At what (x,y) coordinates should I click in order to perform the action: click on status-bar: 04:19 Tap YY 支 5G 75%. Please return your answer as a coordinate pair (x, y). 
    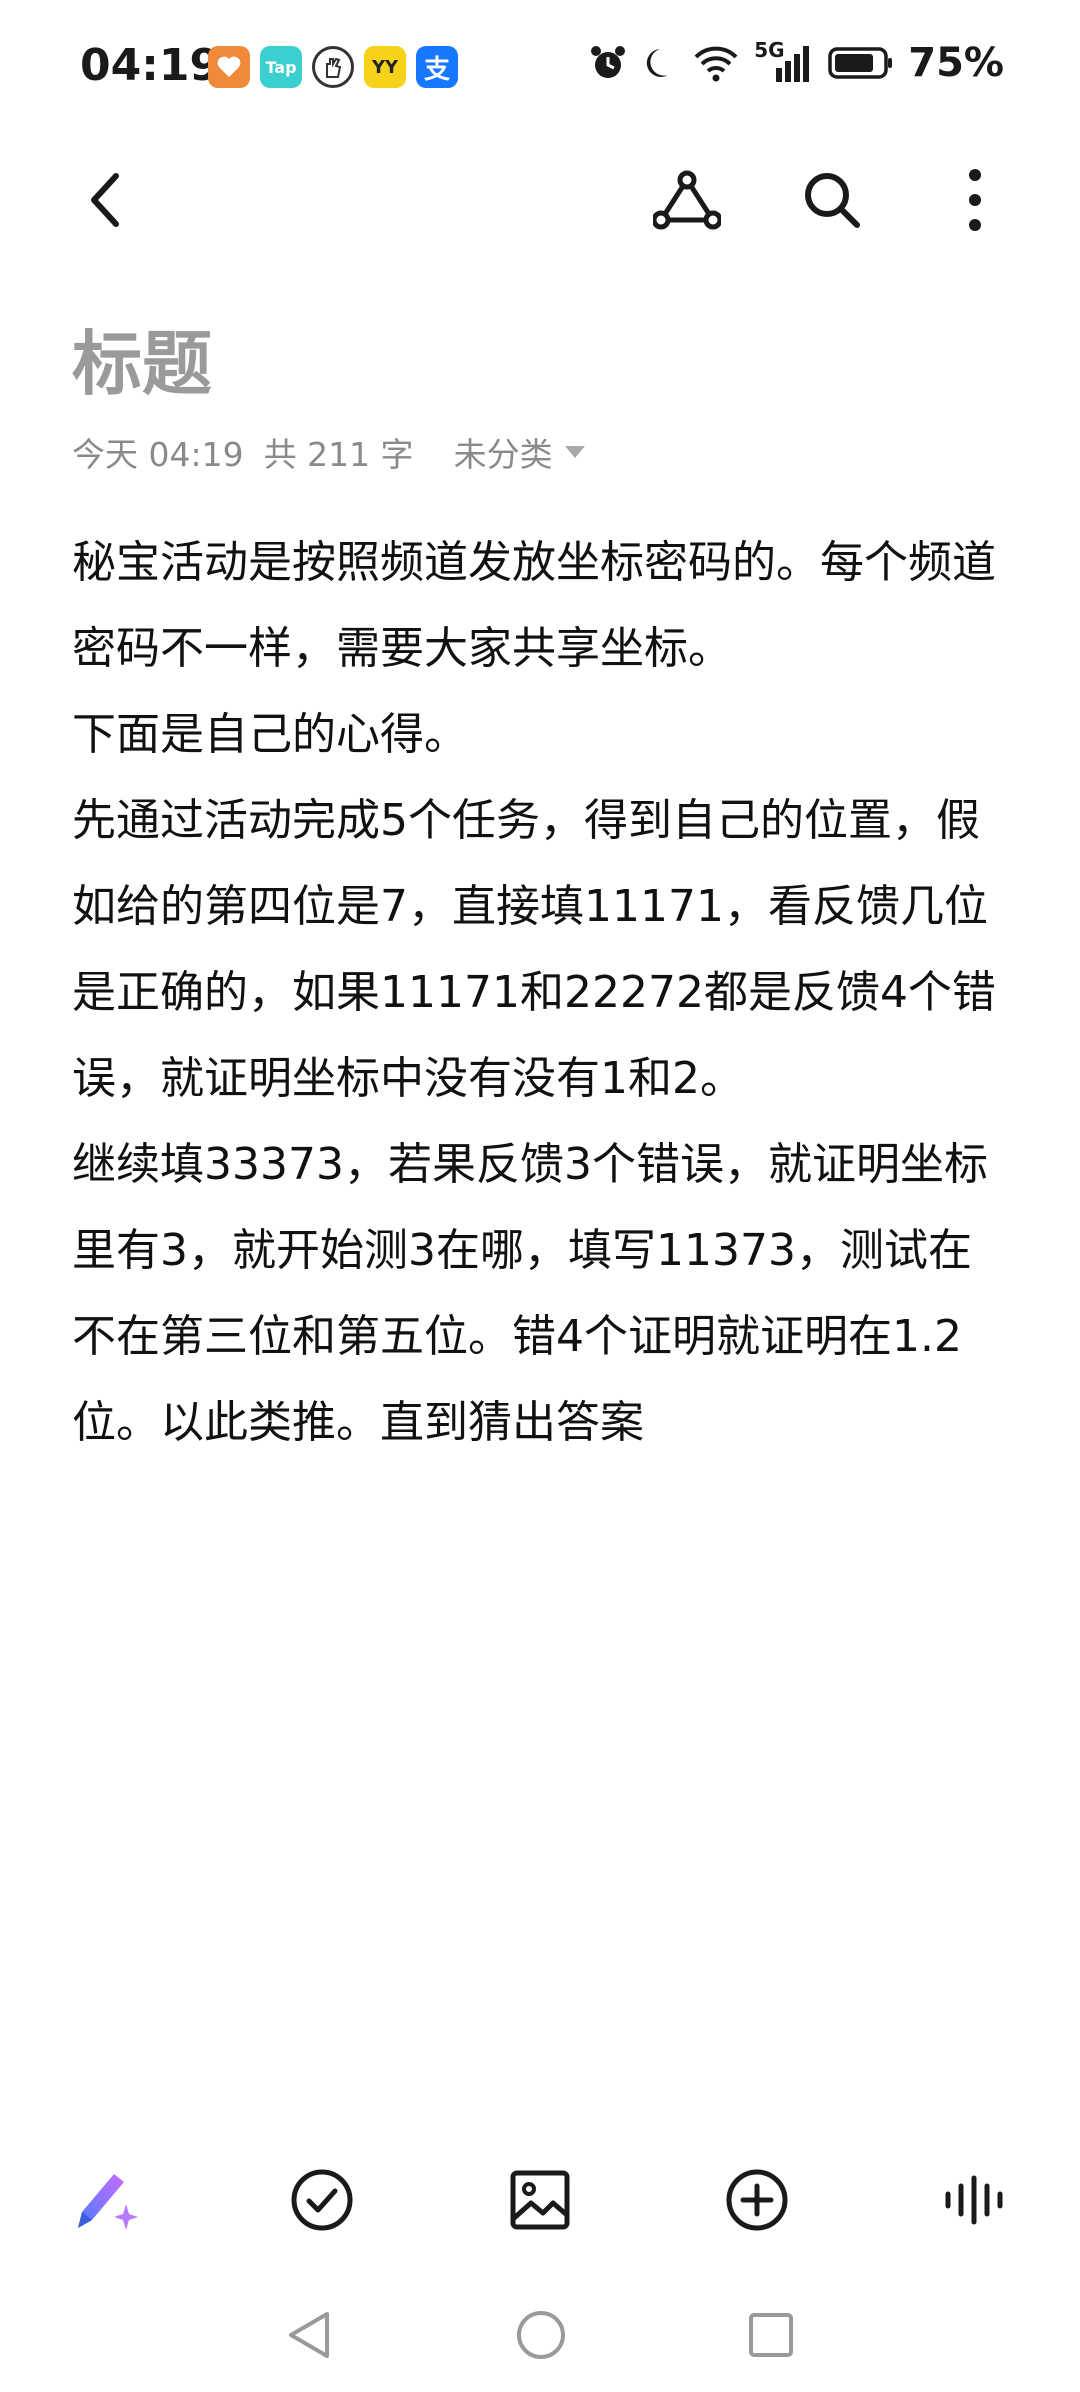
    Looking at the image, I should click on (540, 65).